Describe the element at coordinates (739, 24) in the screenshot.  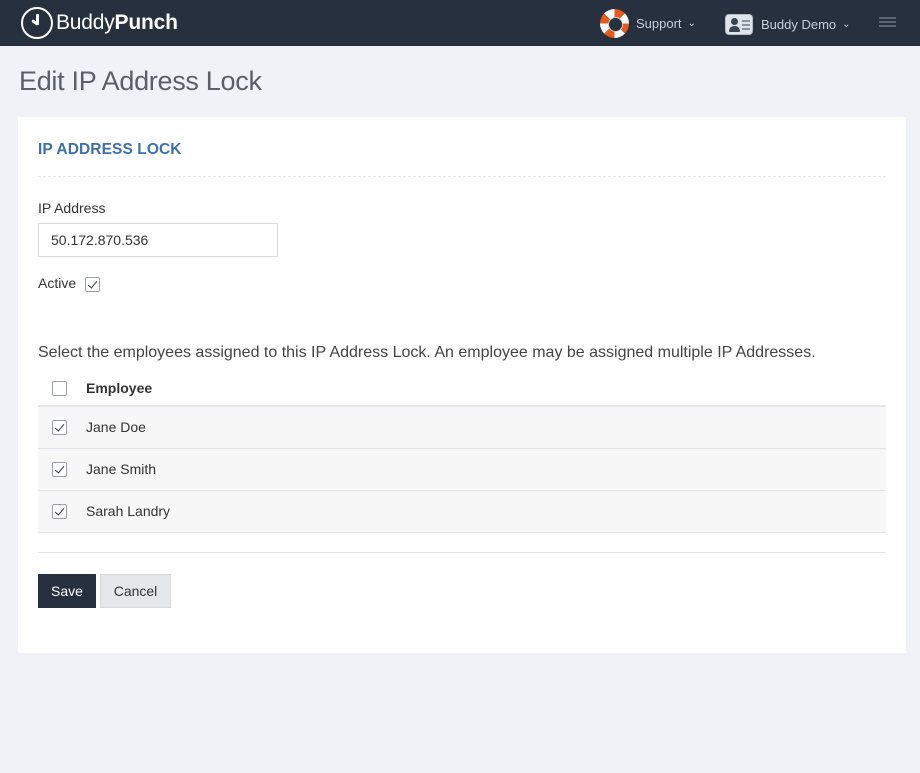
I see `user-card-icon` at that location.